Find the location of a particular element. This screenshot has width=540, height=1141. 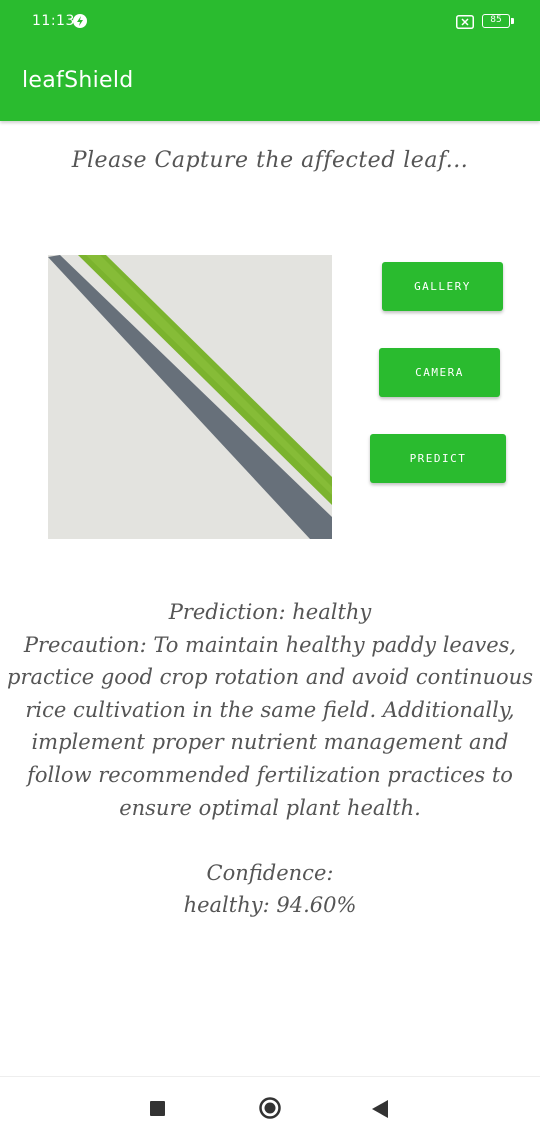

prediction-text: Prediction: healthy is located at coordinates (270, 612).